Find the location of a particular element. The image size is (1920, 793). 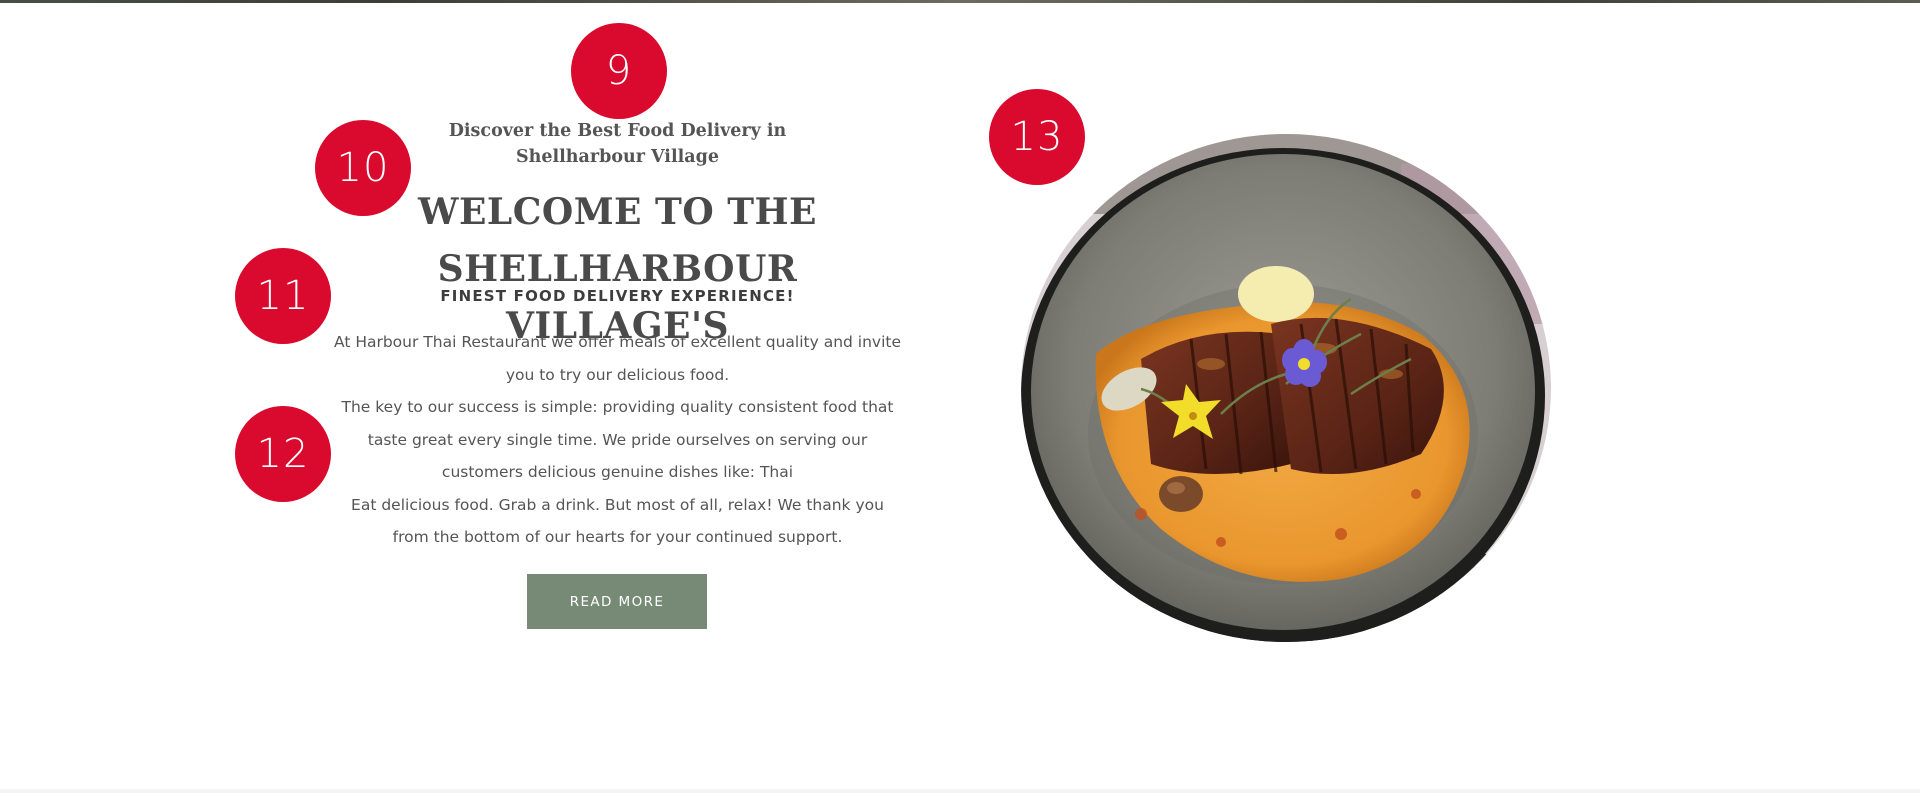

intro-subhead: FINEST FOOD DELIVERY EXPERIENCE! is located at coordinates (617, 296).